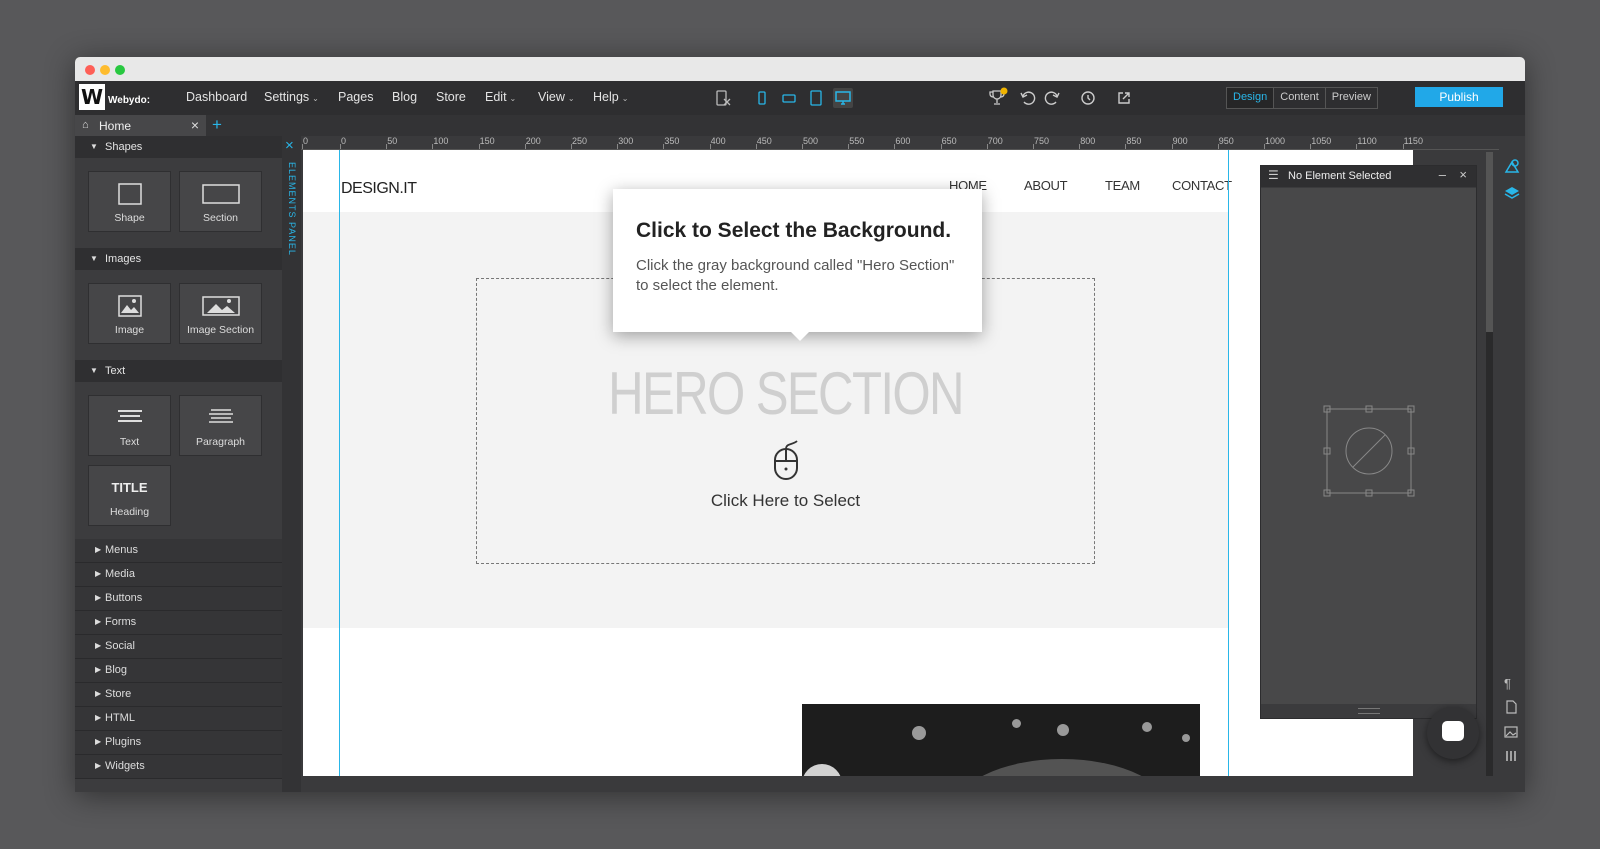 This screenshot has height=849, width=1600. I want to click on category-widgets: ▶ Widgets, so click(178, 767).